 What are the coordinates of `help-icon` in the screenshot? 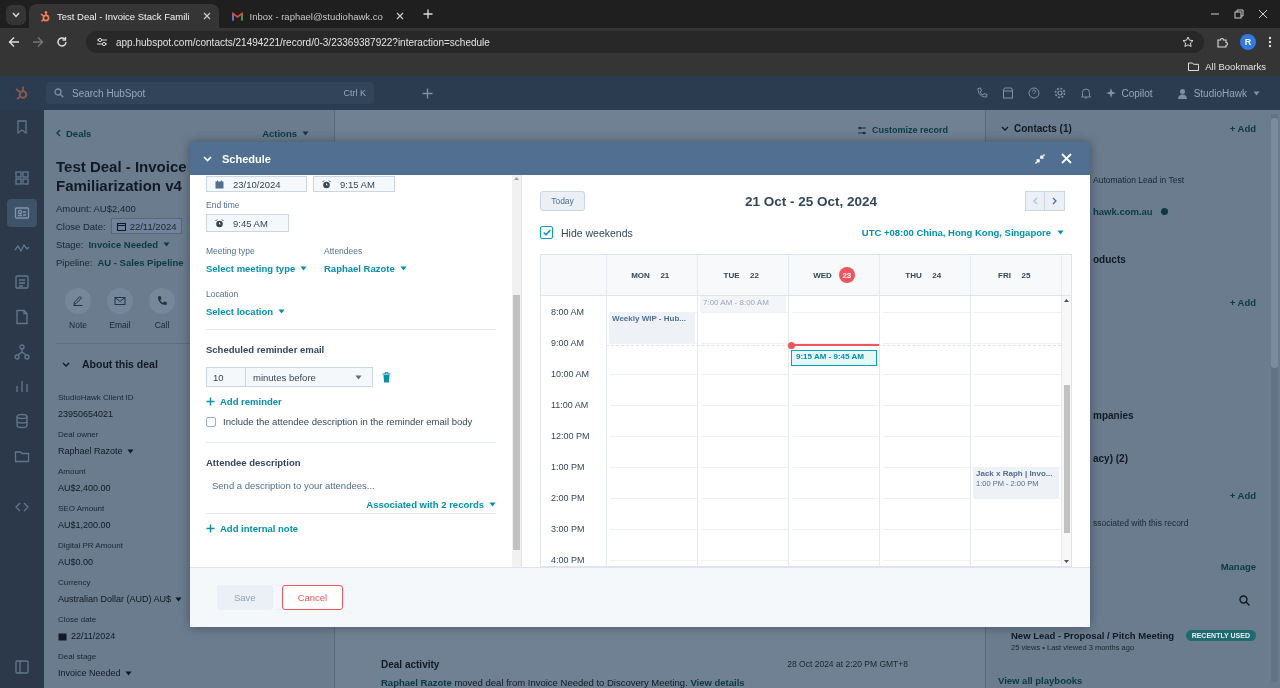 It's located at (1033, 93).